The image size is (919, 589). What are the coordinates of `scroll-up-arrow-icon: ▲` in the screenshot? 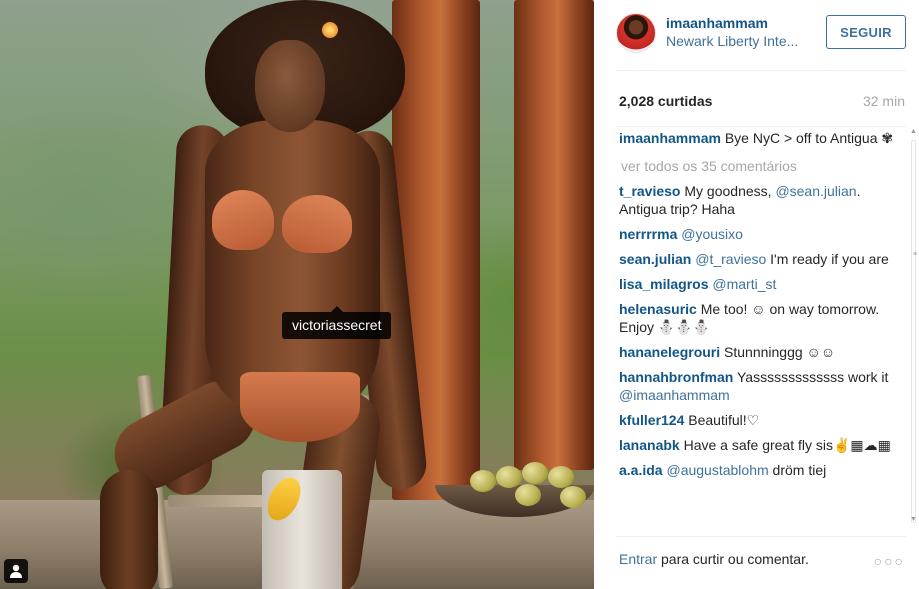 It's located at (913, 132).